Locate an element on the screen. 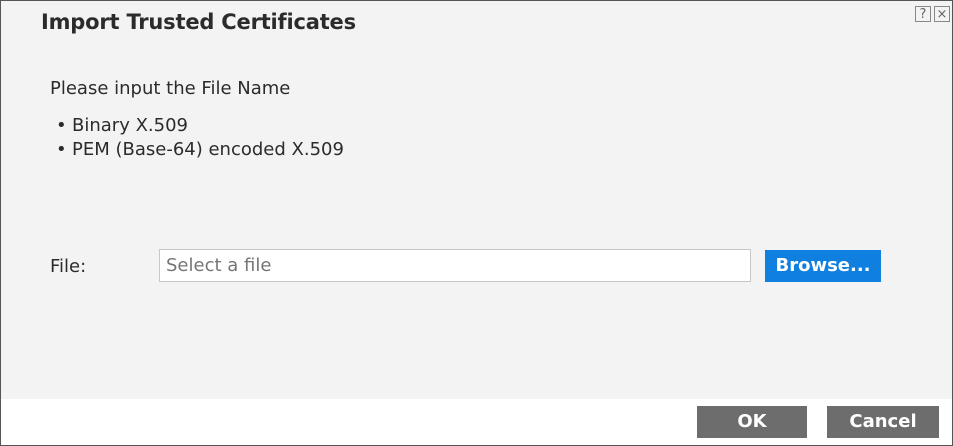 The width and height of the screenshot is (953, 446). format-label: PEM (Base-64) encoded X.509 is located at coordinates (208, 149).